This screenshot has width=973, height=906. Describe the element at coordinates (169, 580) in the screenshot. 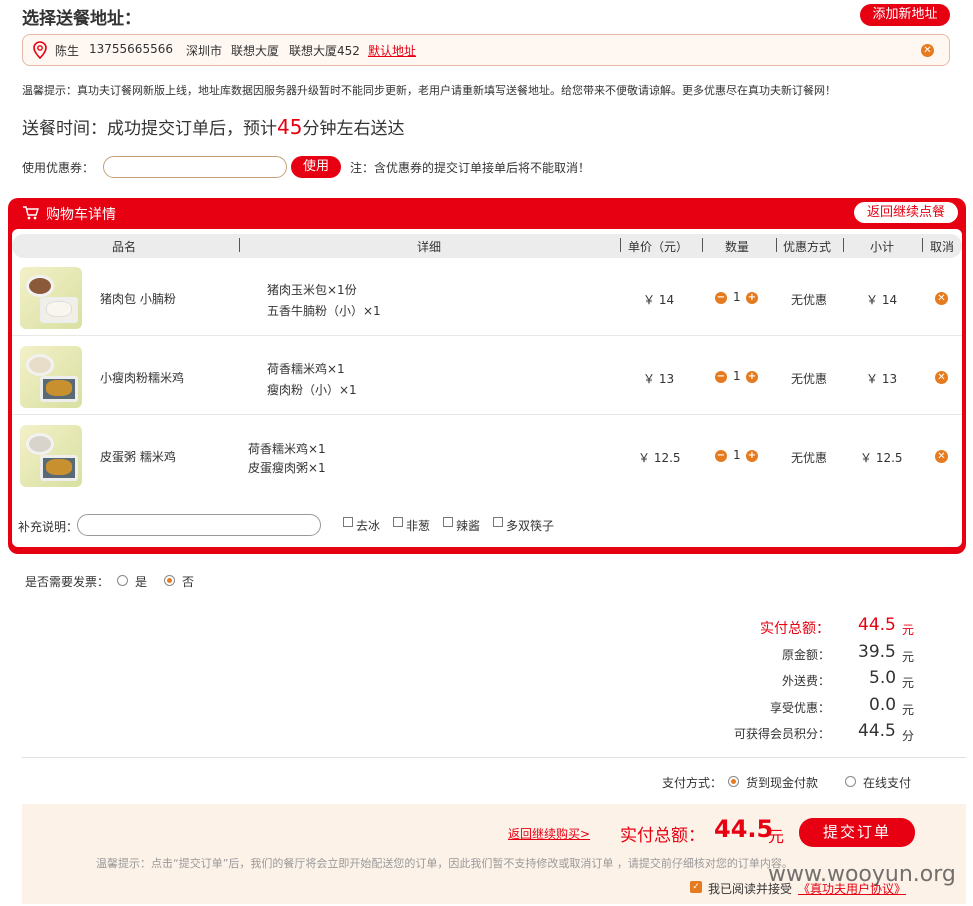

I see `invoice-no-radio` at that location.